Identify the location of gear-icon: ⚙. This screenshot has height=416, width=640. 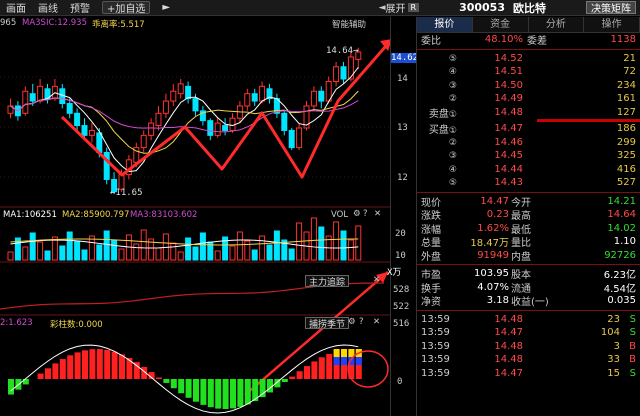
(357, 214).